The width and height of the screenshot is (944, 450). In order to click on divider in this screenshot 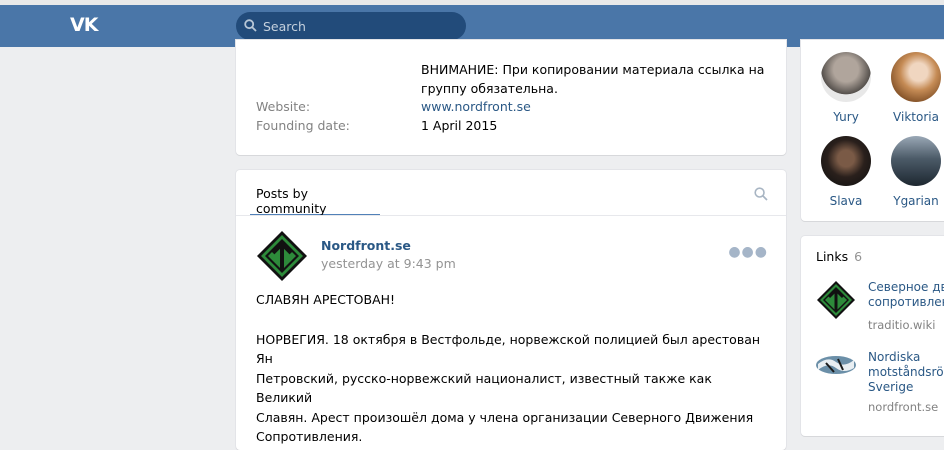, I will do `click(511, 215)`.